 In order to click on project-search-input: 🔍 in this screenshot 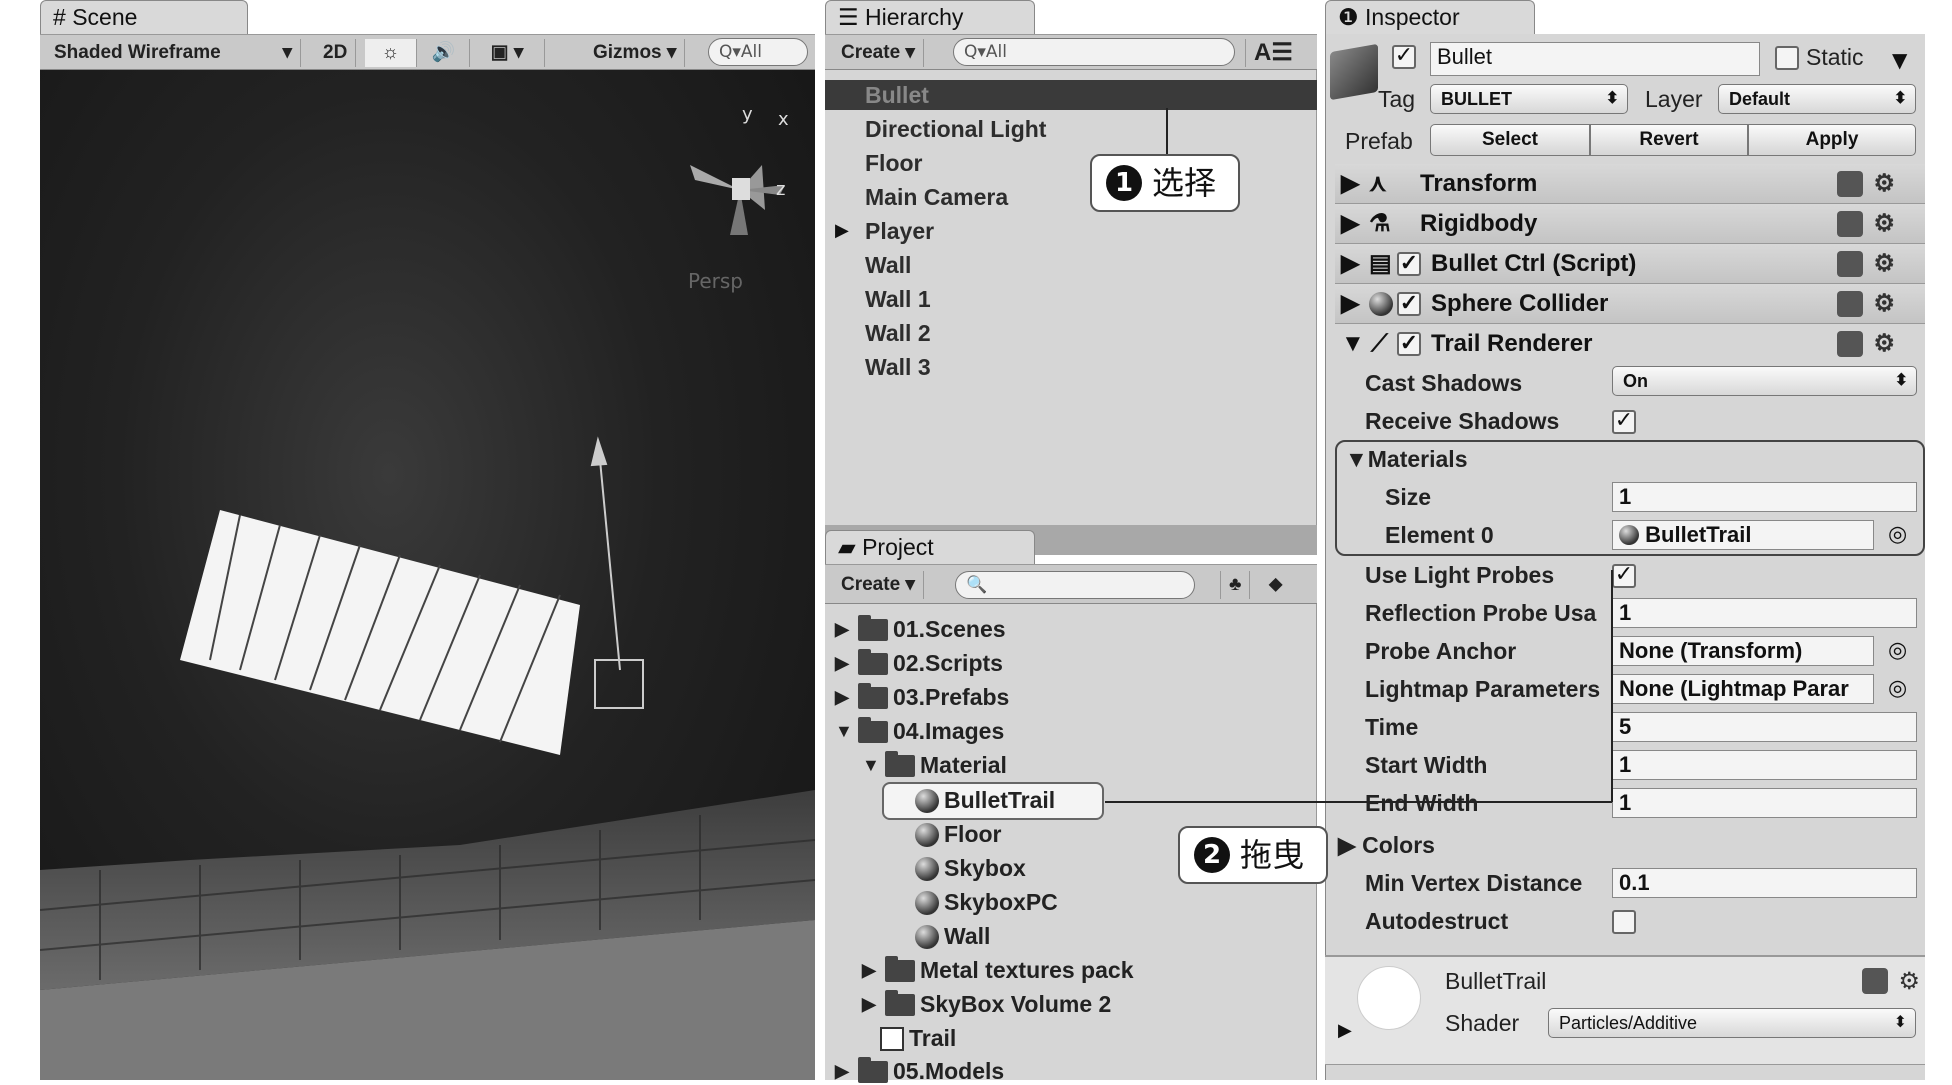, I will do `click(1075, 585)`.